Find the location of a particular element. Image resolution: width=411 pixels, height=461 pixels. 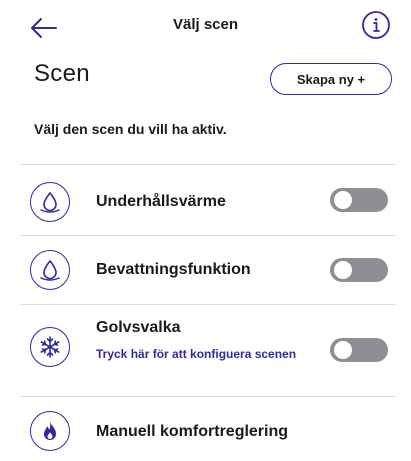

snowflake-icon is located at coordinates (50, 347).